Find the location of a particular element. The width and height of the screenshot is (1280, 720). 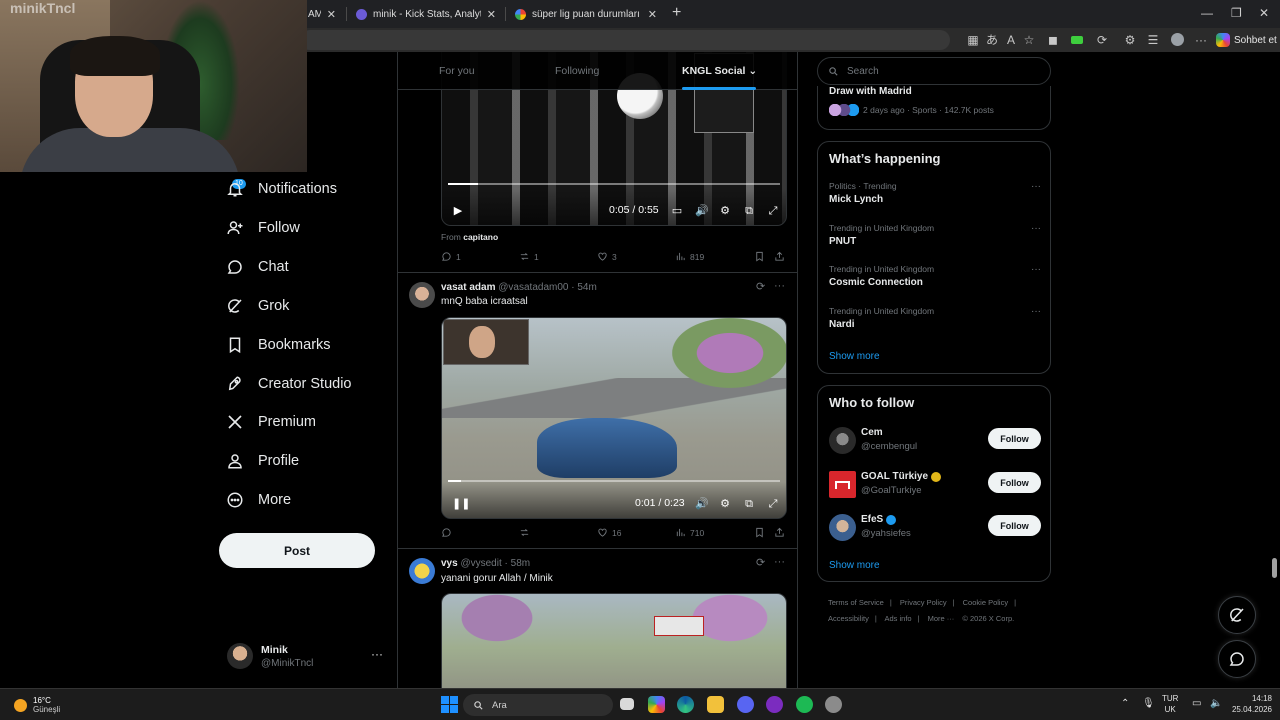

minimize-icon: — is located at coordinates (1207, 13).